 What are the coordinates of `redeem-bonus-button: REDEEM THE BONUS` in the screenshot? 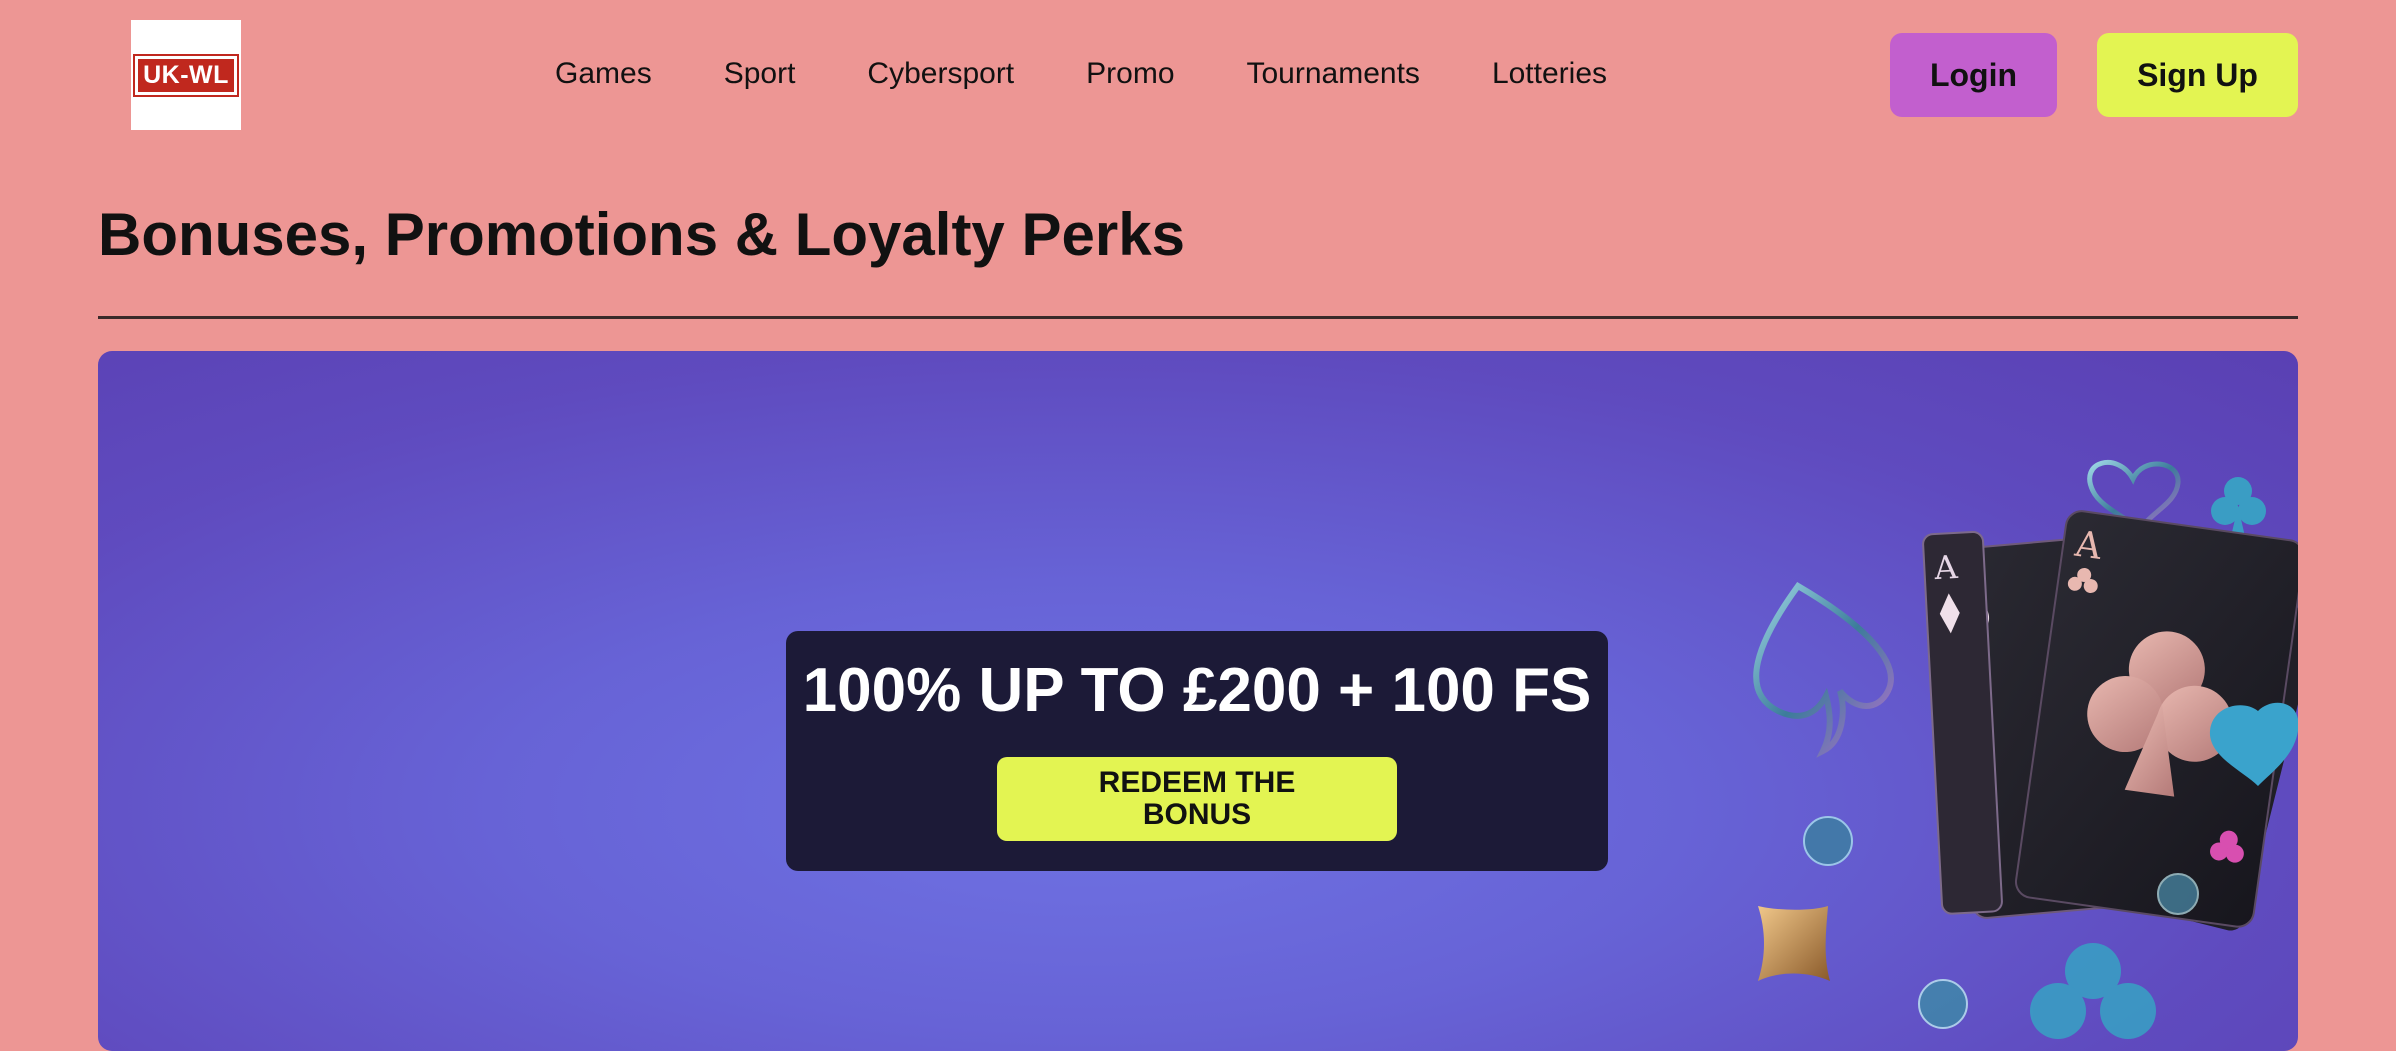 It's located at (1197, 799).